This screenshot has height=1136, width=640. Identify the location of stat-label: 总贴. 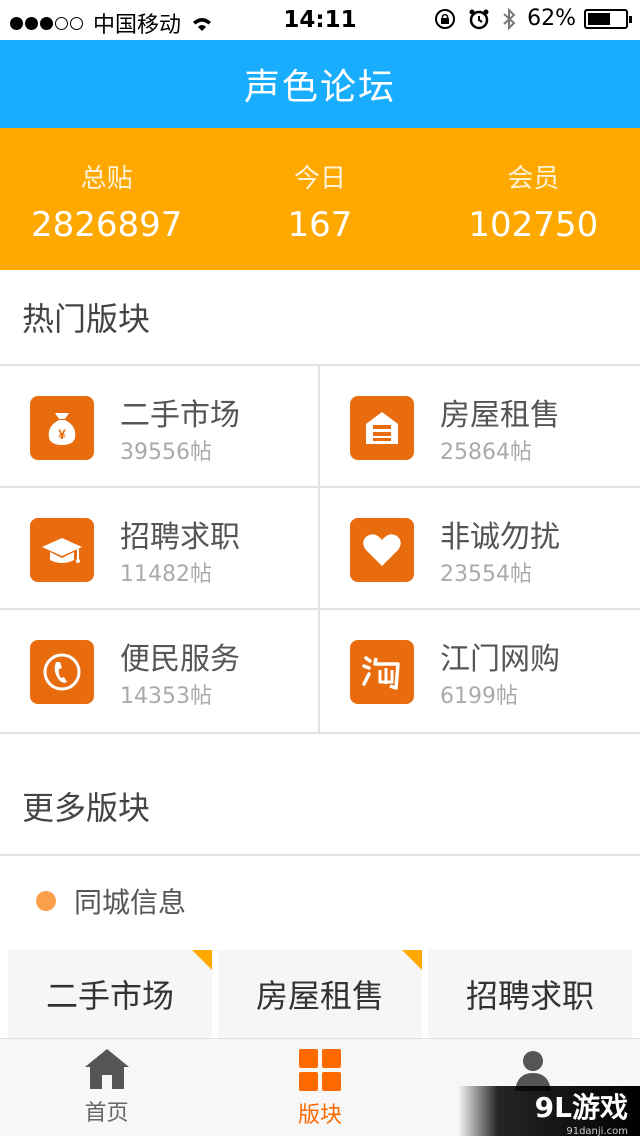
(106, 179).